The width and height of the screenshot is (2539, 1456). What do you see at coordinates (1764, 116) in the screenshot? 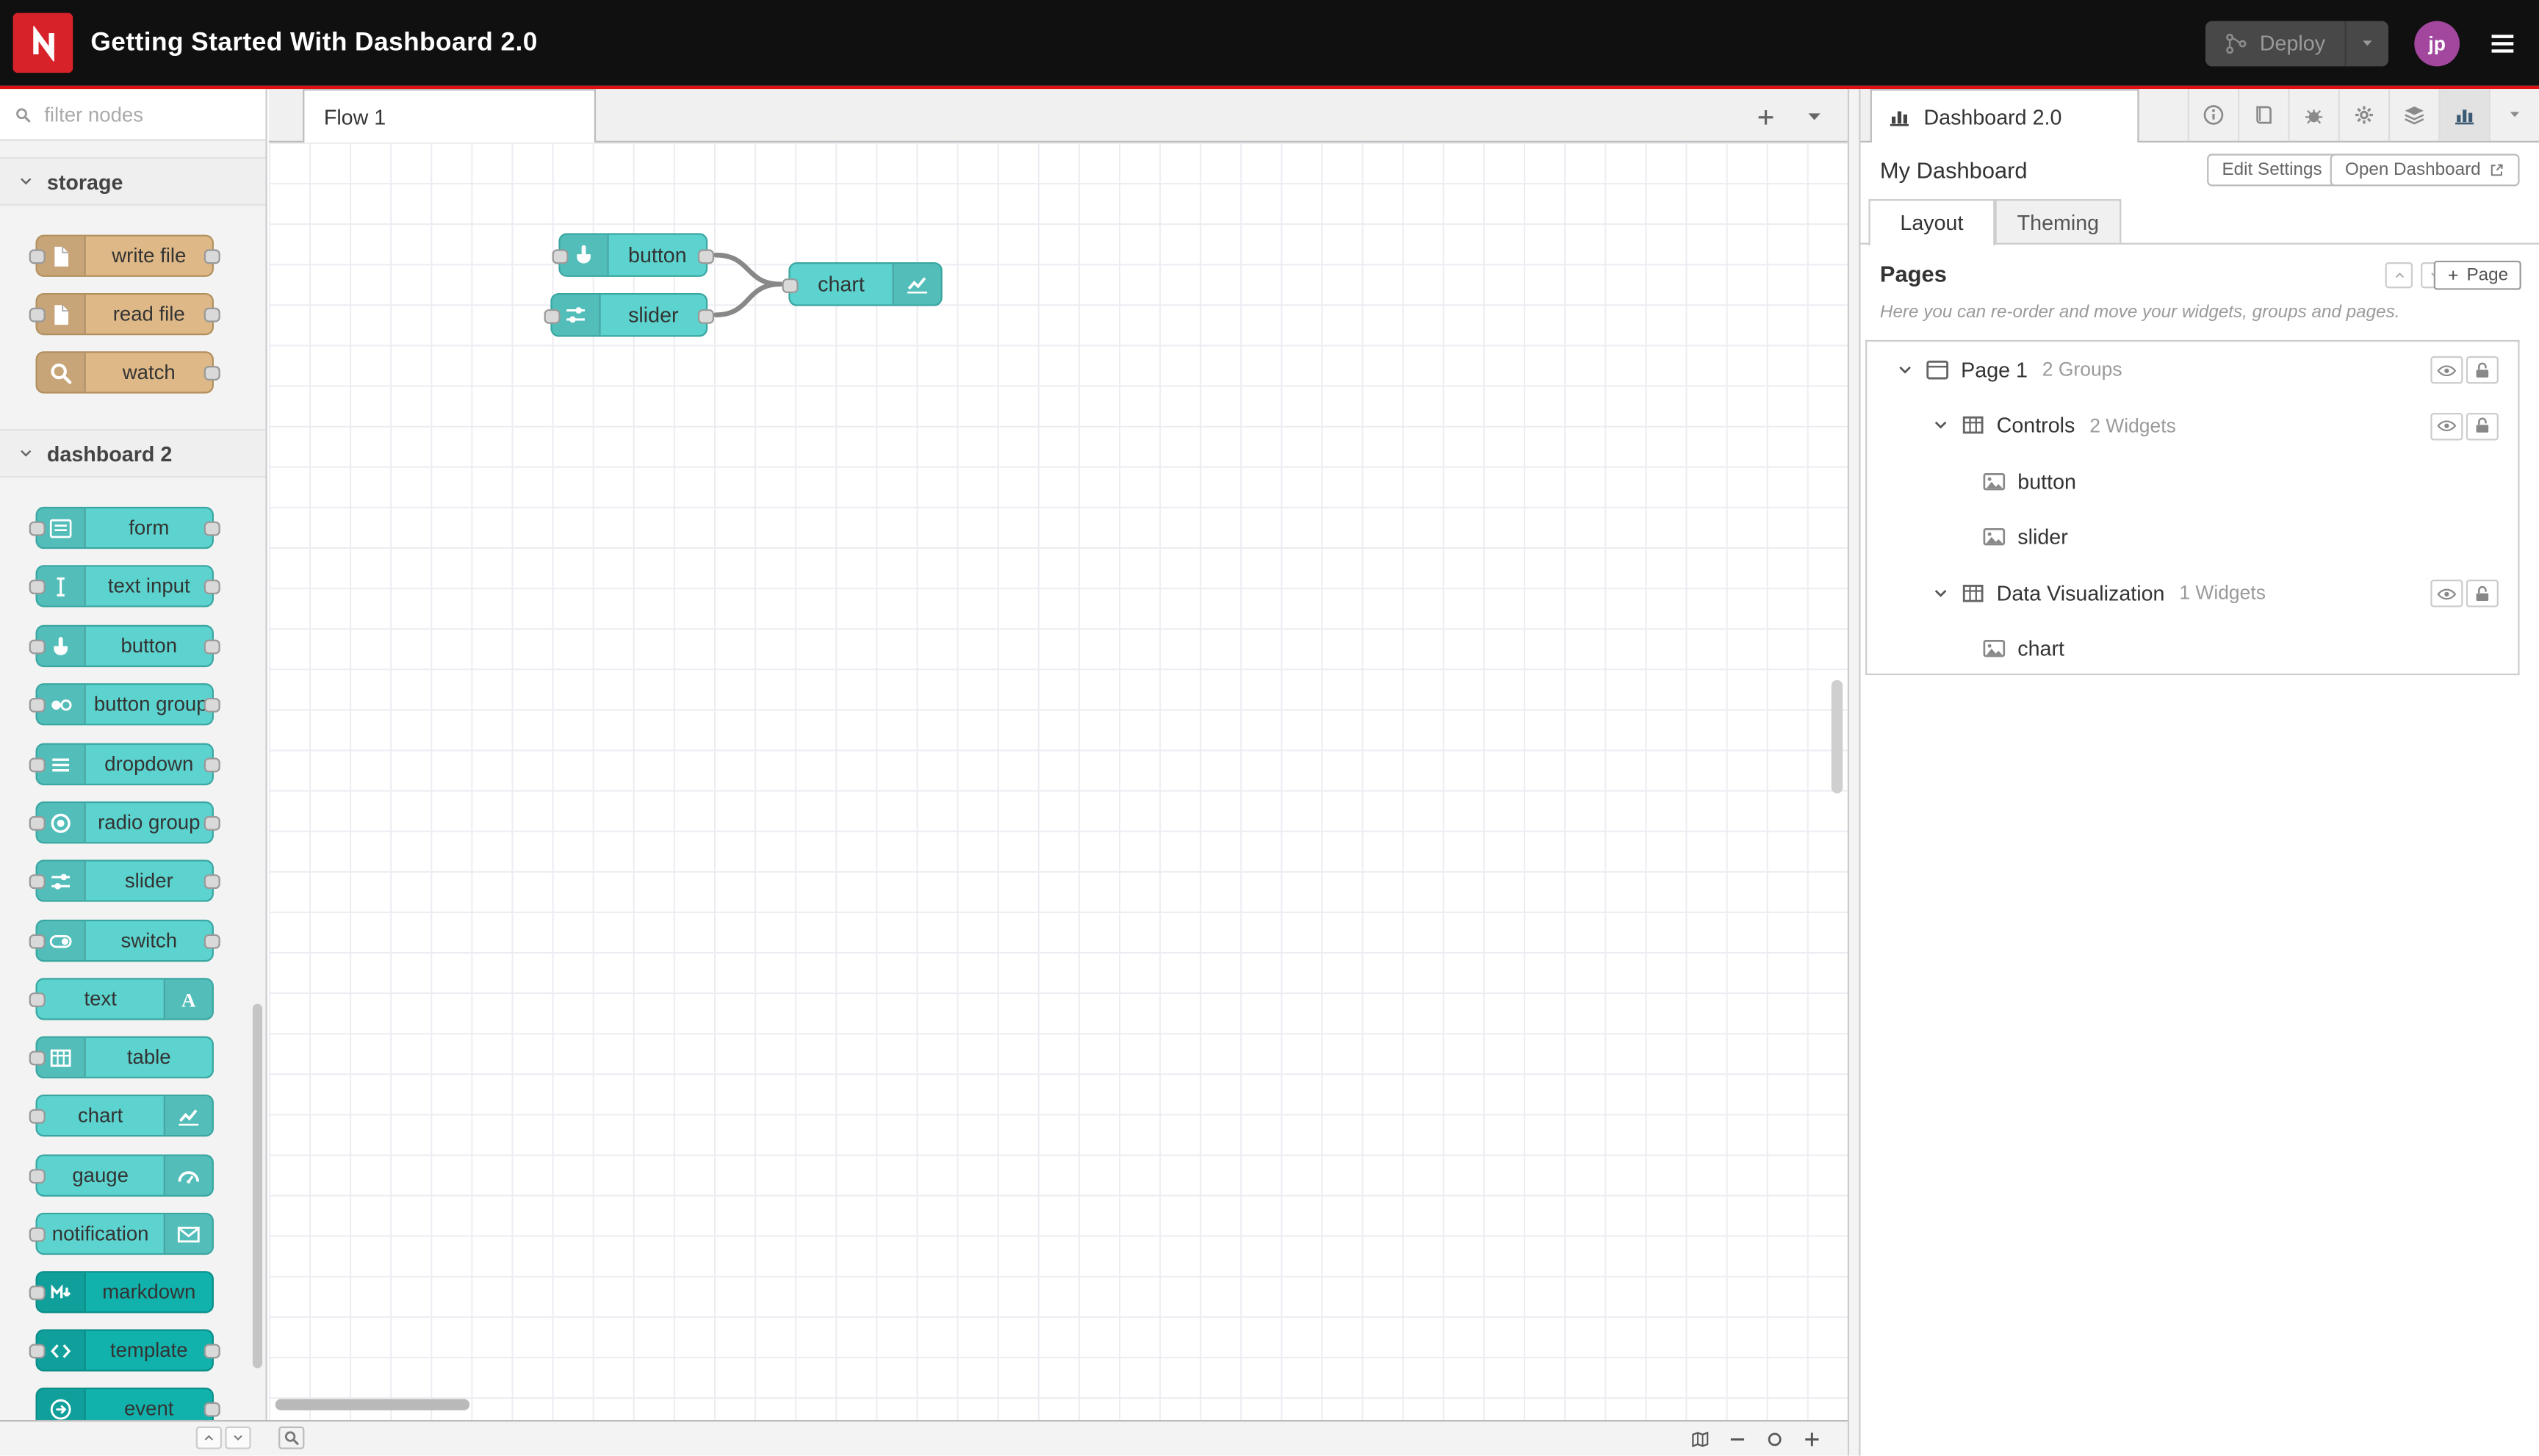
I see `add-flow-button` at bounding box center [1764, 116].